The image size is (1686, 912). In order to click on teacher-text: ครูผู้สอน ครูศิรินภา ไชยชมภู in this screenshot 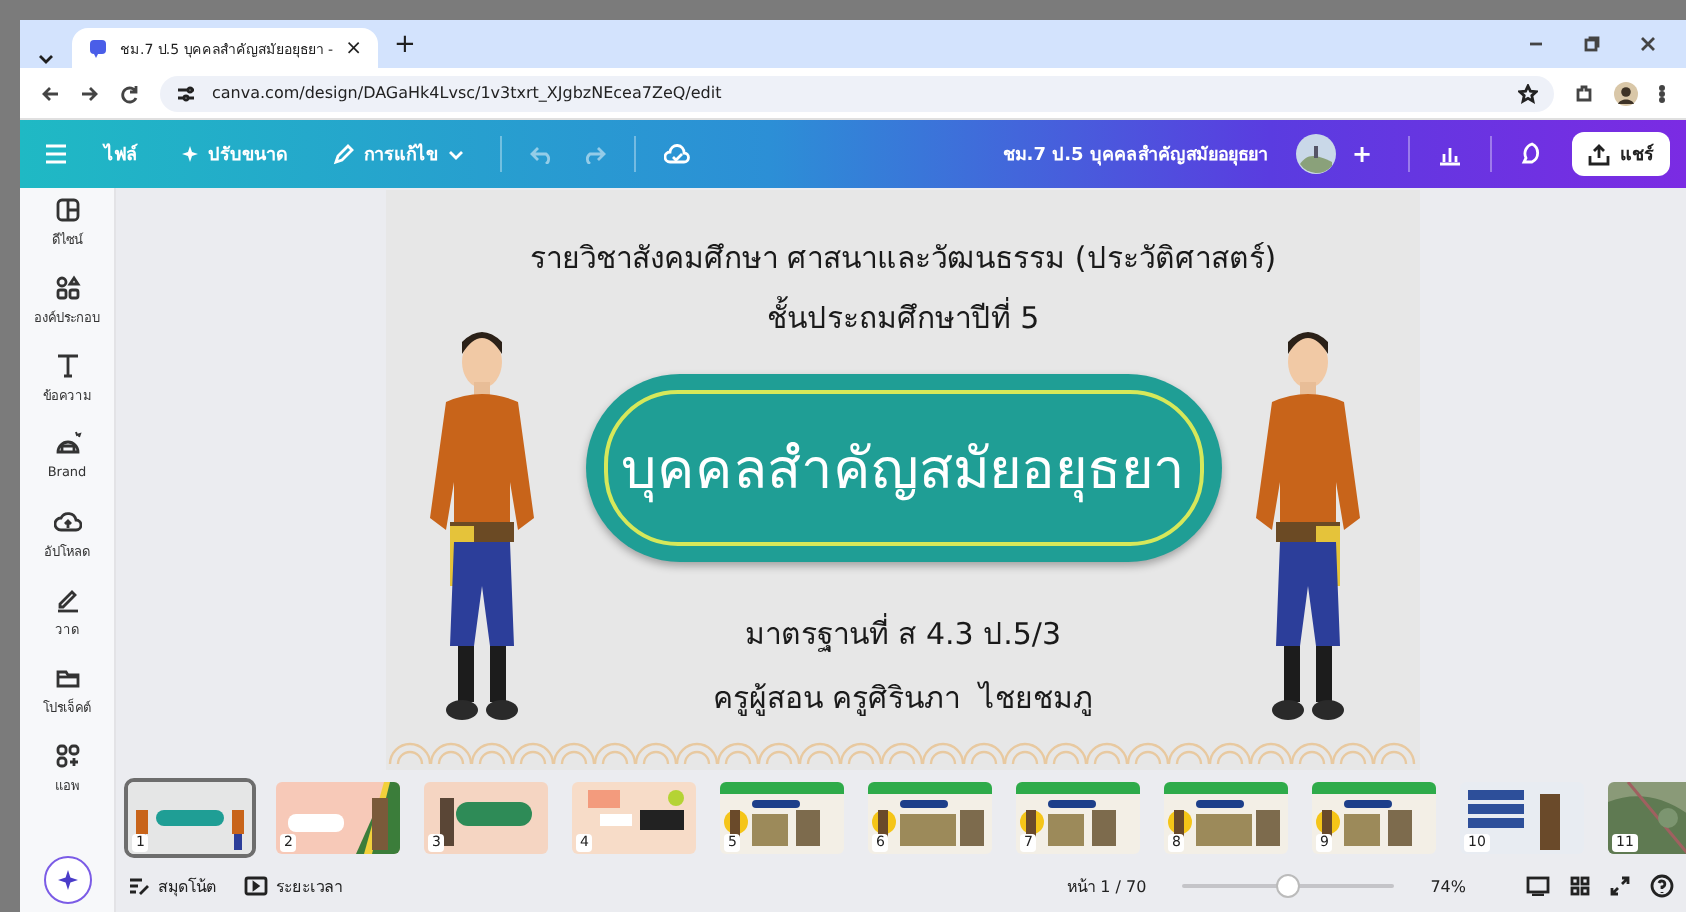, I will do `click(903, 699)`.